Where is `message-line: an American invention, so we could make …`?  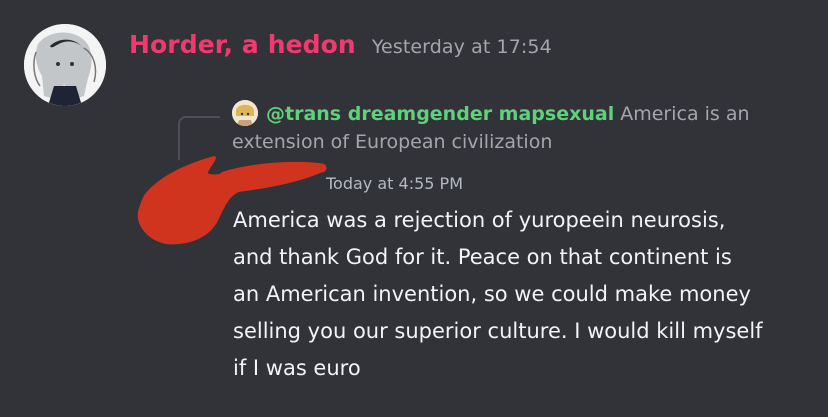 message-line: an American invention, so we could make … is located at coordinates (492, 294).